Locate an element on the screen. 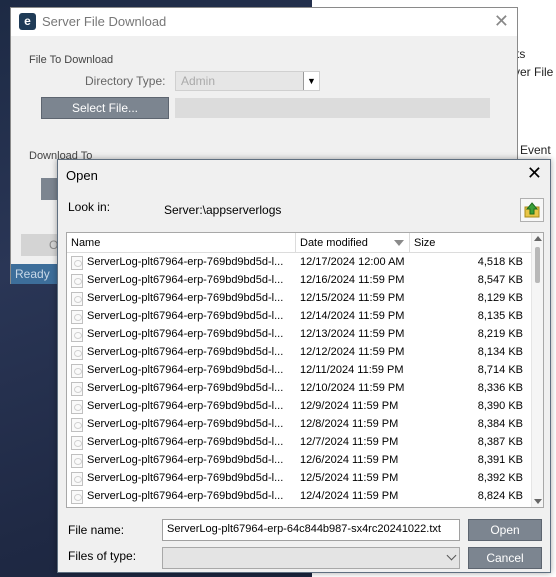 This screenshot has width=556, height=577. file-size: 8,392 KB is located at coordinates (500, 478).